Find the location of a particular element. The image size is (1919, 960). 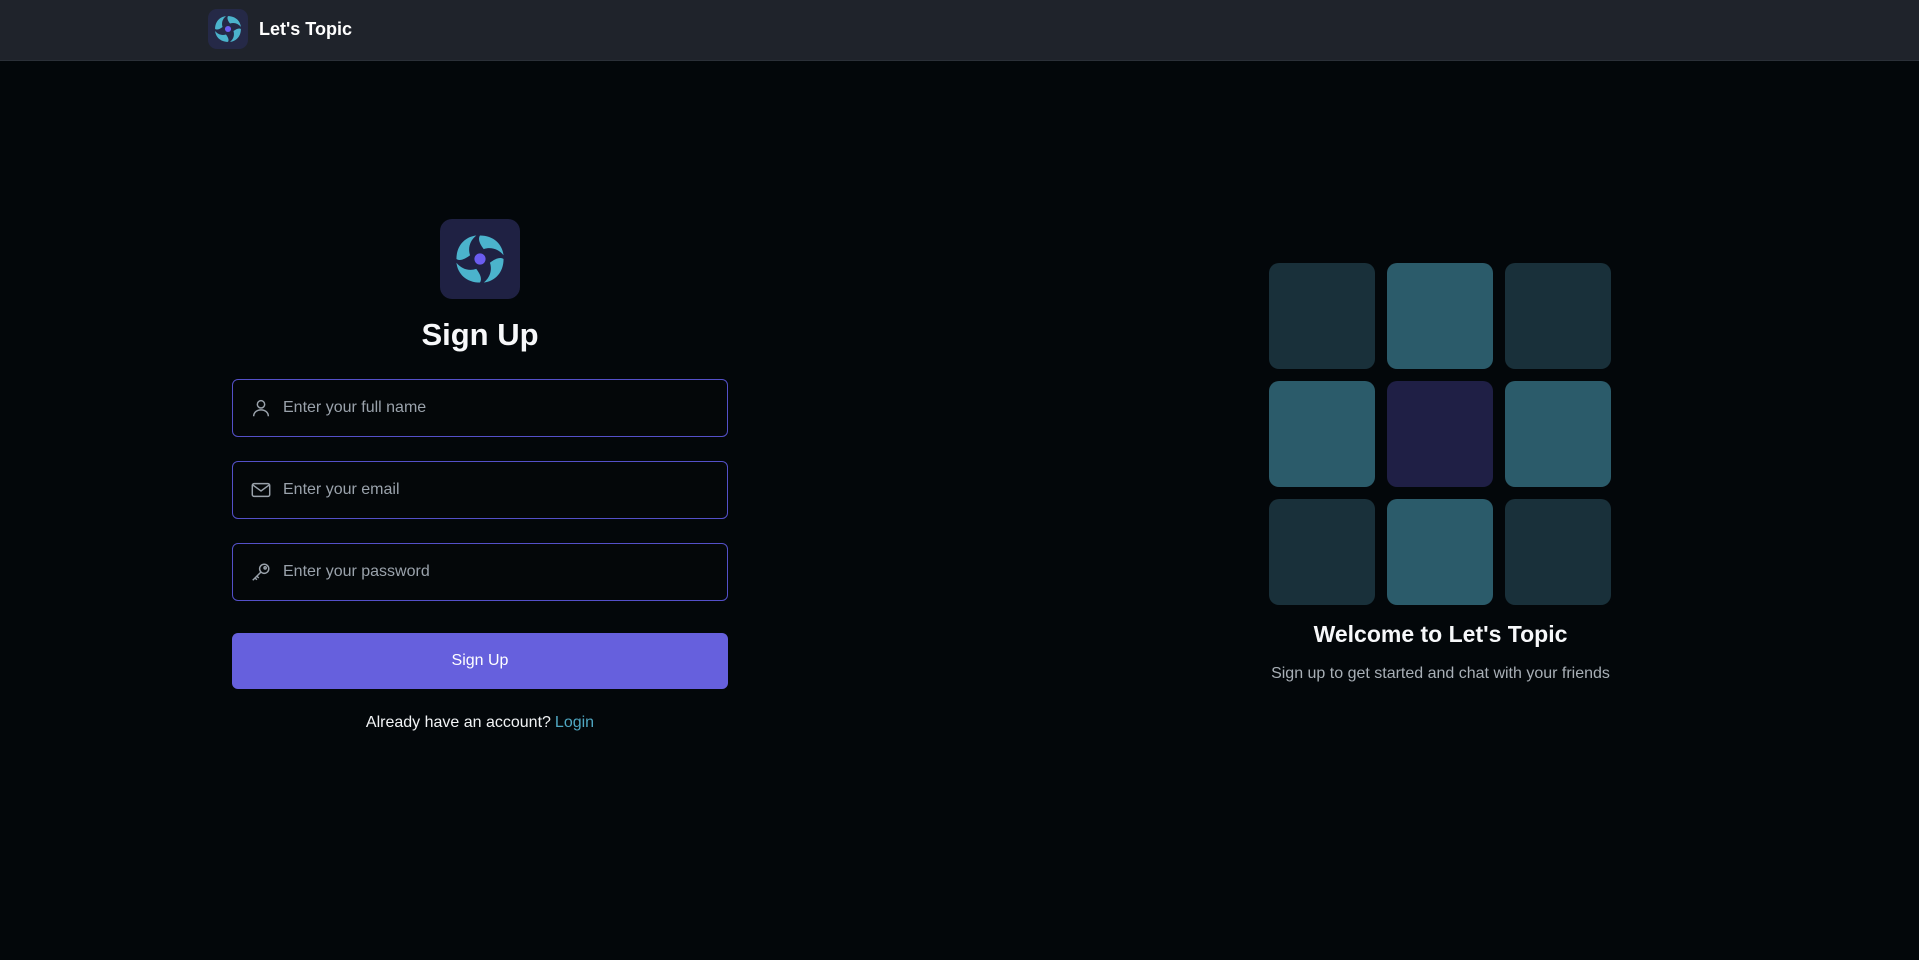

top-navbar: Let's Topic is located at coordinates (959, 30).